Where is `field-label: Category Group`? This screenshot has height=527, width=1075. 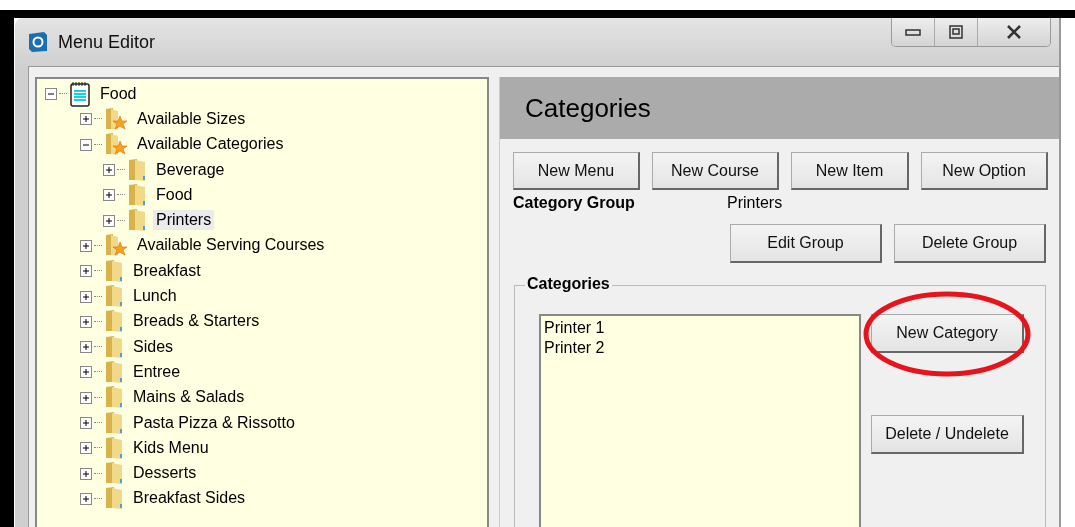 field-label: Category Group is located at coordinates (574, 203).